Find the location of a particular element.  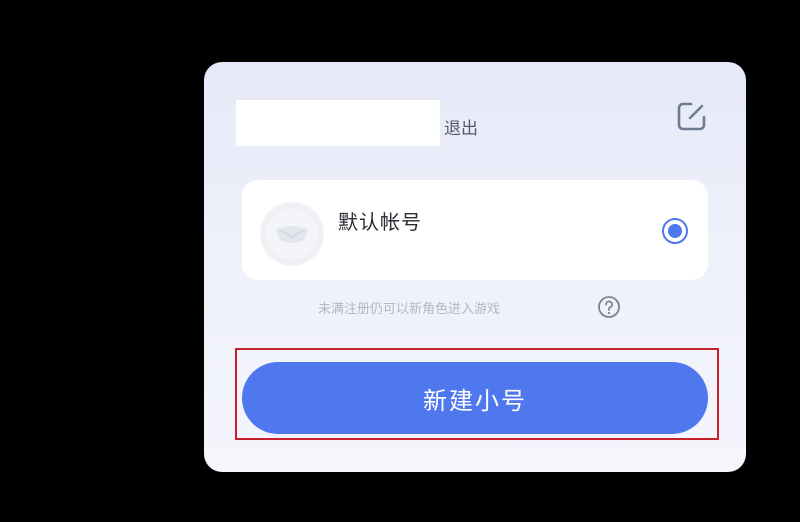

avatar-placeholder-icon is located at coordinates (292, 234).